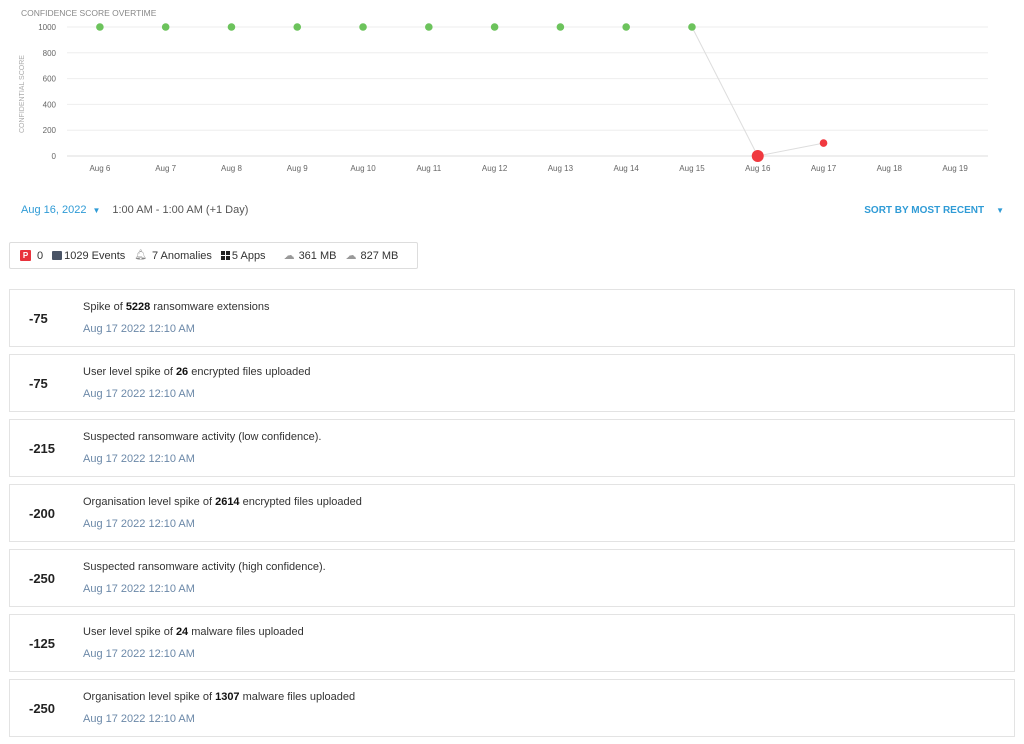  Describe the element at coordinates (924, 210) in the screenshot. I see `sort-label: SORT BY MOST RECENT` at that location.